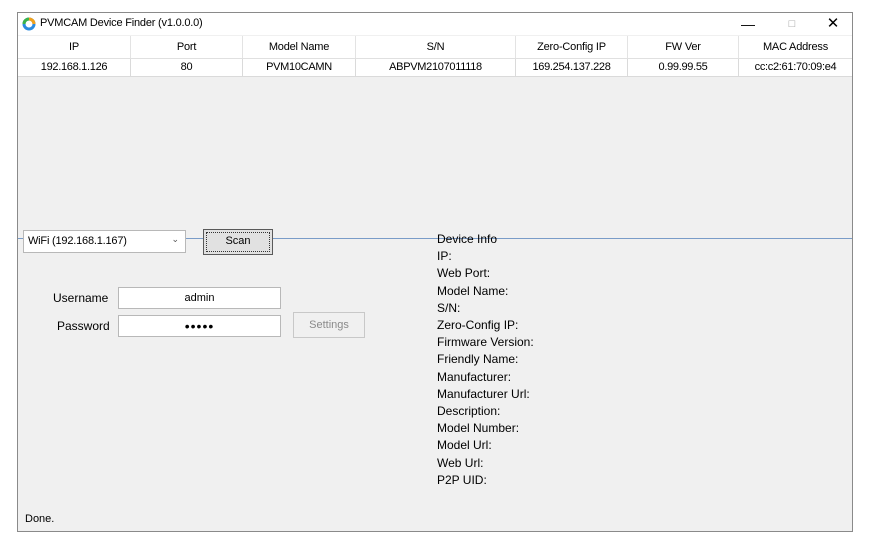 This screenshot has height=545, width=874. I want to click on window-title: PVMCAM Device Finder (v1.0.0.0), so click(121, 23).